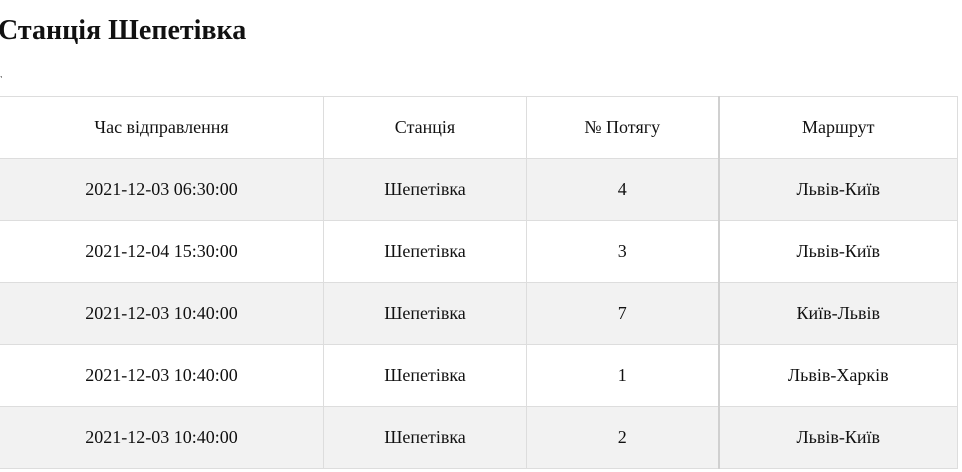  Describe the element at coordinates (837, 313) in the screenshot. I see `cell-route: Київ-Львів` at that location.